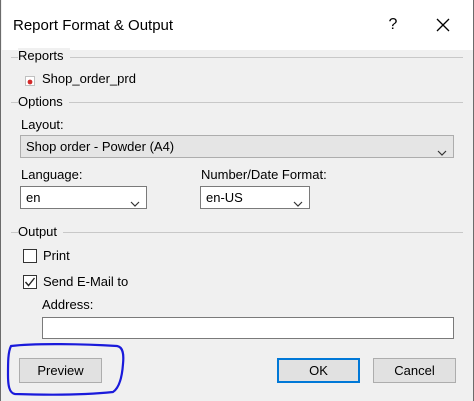 This screenshot has width=474, height=401. Describe the element at coordinates (443, 25) in the screenshot. I see `close-icon` at that location.